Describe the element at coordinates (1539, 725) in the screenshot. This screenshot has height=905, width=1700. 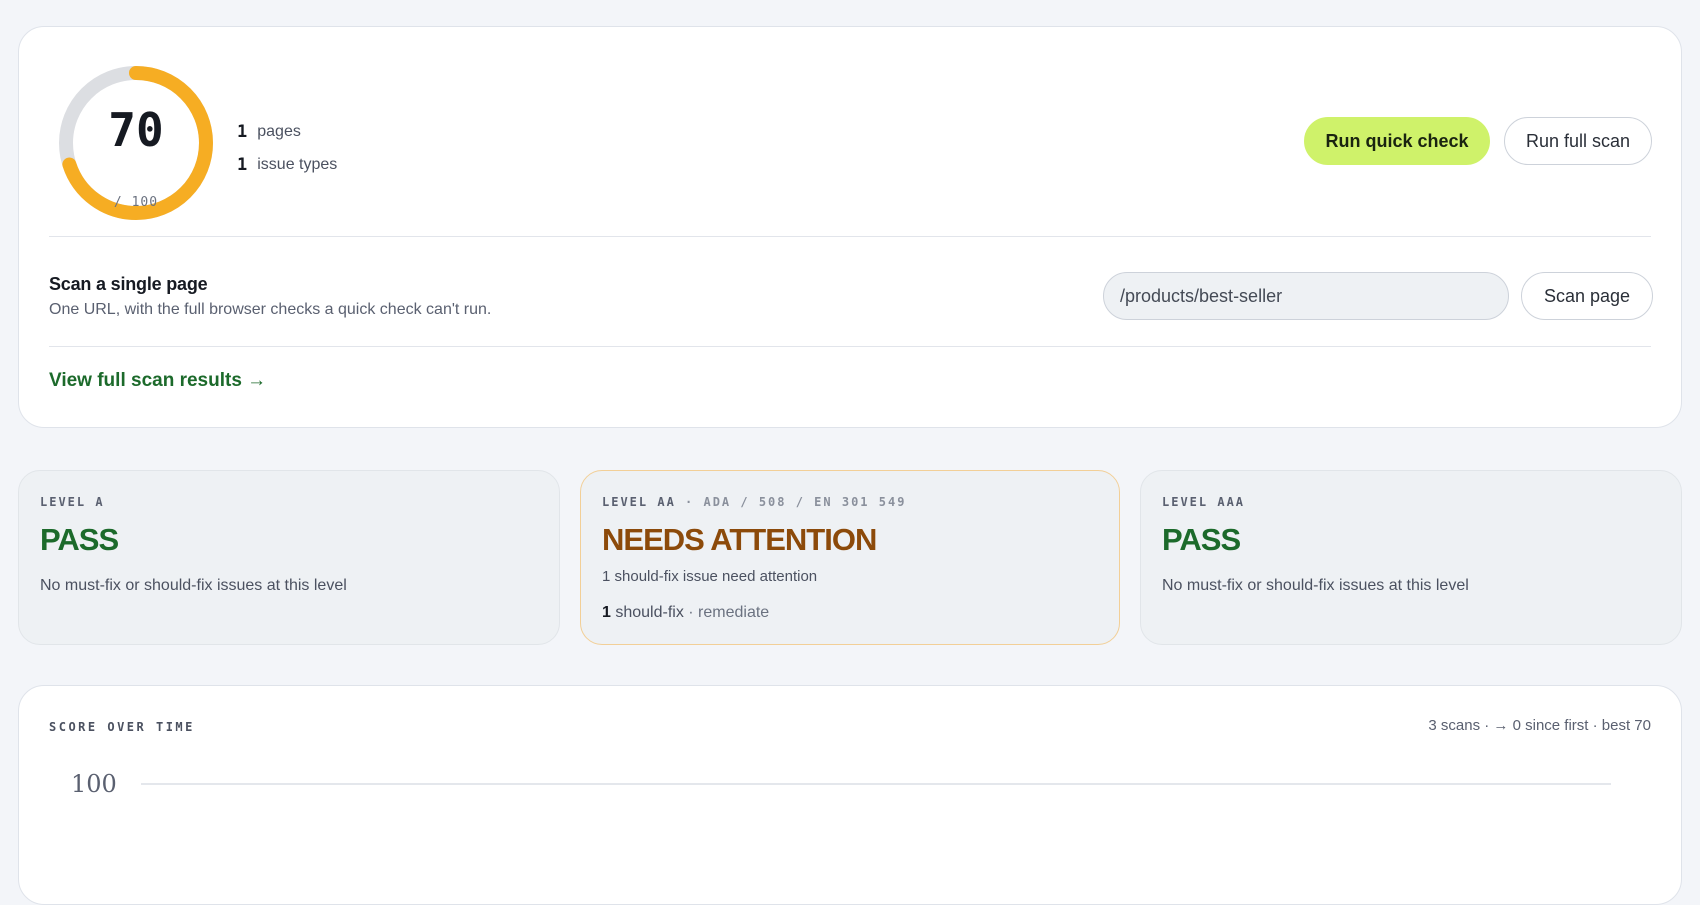
I see `score-over-time-meta: 3 scans · → 0 since first · best 70` at that location.